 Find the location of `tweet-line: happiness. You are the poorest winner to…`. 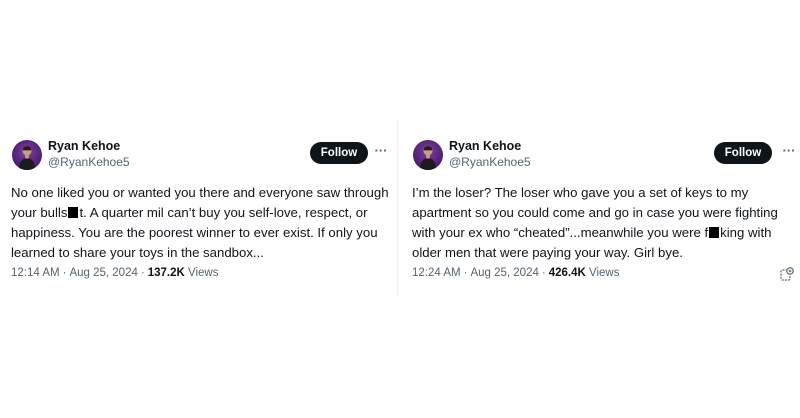

tweet-line: happiness. You are the poorest winner to… is located at coordinates (198, 233).